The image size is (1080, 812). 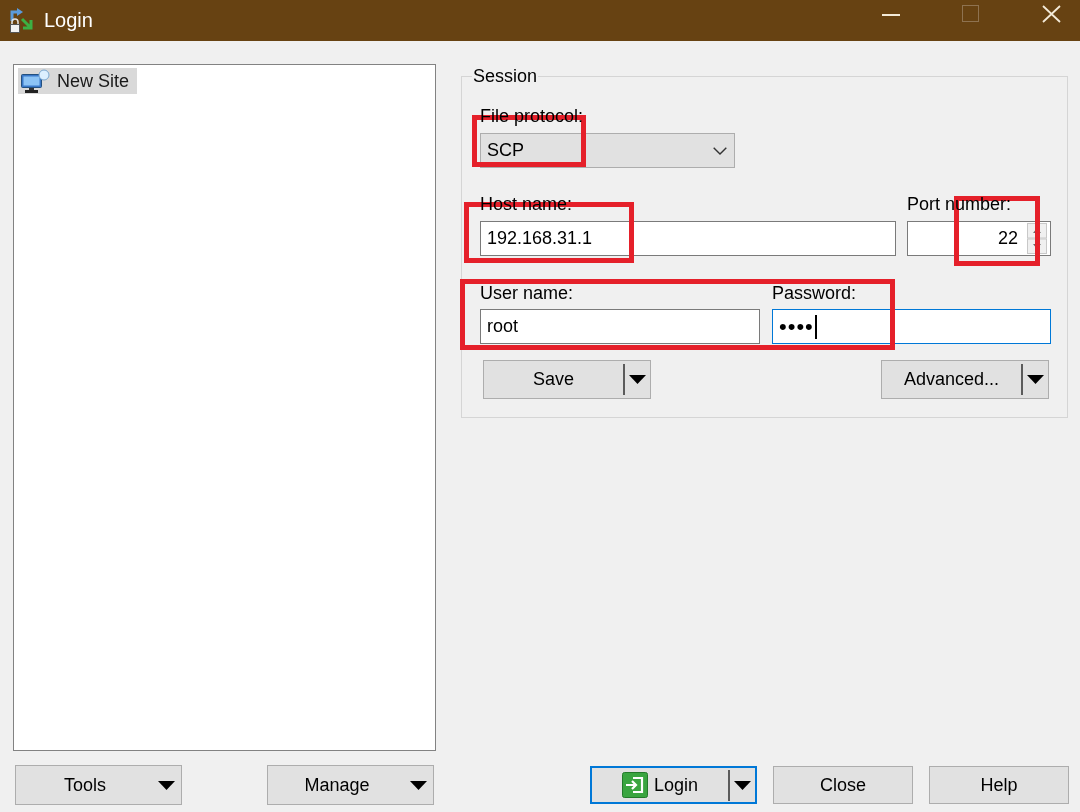 I want to click on port-number-field: 22, so click(x=979, y=238).